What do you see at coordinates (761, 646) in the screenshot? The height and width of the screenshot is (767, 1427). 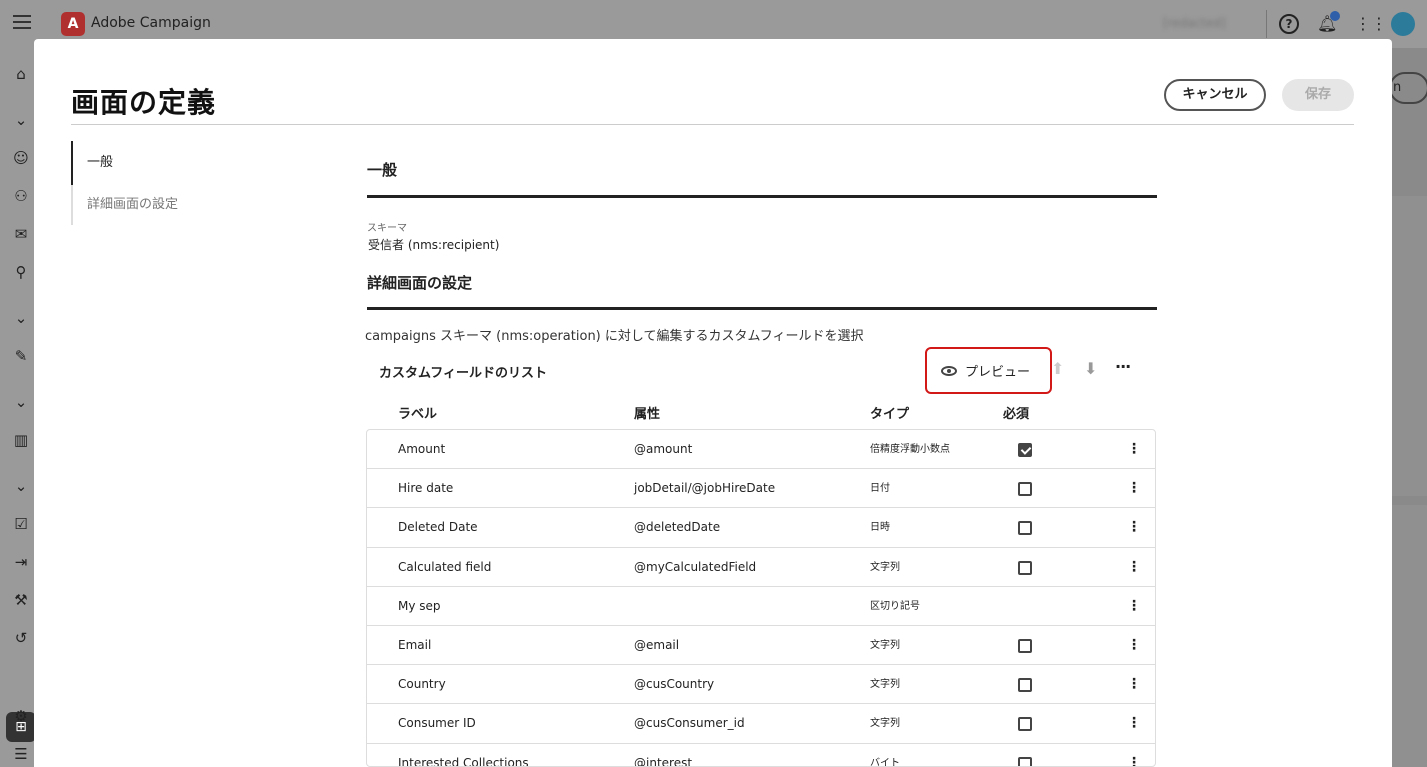 I see `table-row: Email @email 文字列 ⋮` at bounding box center [761, 646].